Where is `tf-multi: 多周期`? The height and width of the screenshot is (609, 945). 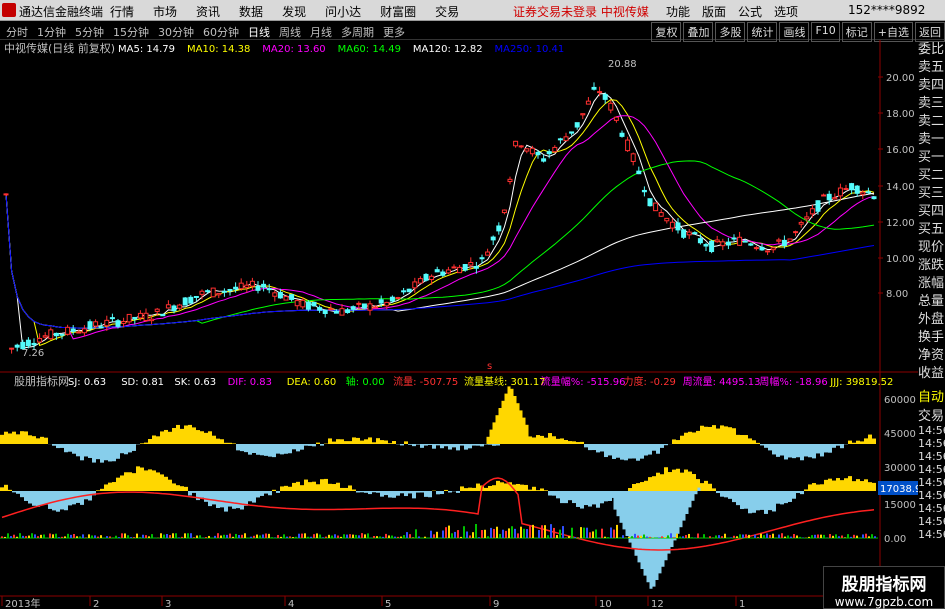 tf-multi: 多周期 is located at coordinates (357, 32).